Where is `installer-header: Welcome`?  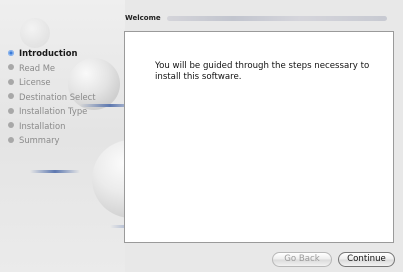
installer-header: Welcome is located at coordinates (260, 18).